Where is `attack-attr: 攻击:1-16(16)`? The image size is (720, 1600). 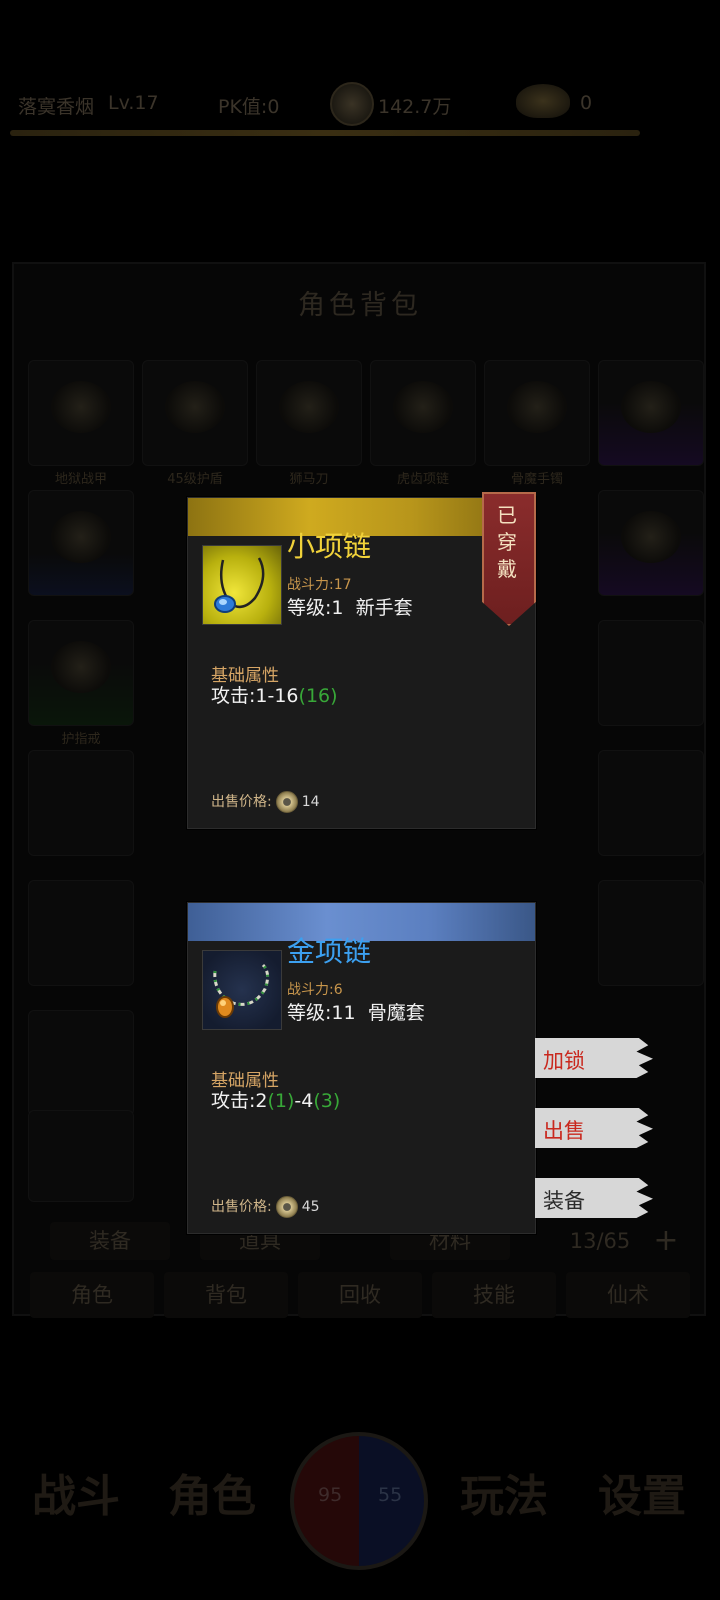 attack-attr: 攻击:1-16(16) is located at coordinates (274, 696).